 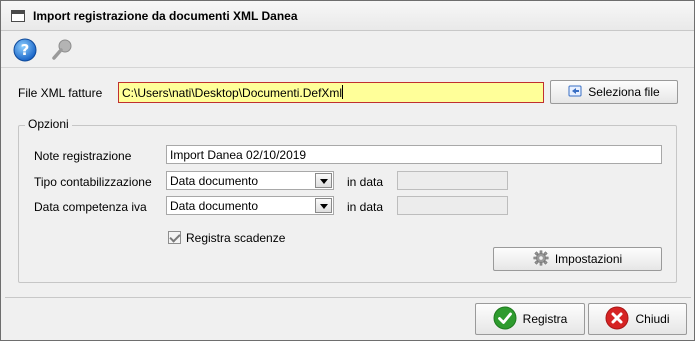 What do you see at coordinates (541, 259) in the screenshot?
I see `gear-icon` at bounding box center [541, 259].